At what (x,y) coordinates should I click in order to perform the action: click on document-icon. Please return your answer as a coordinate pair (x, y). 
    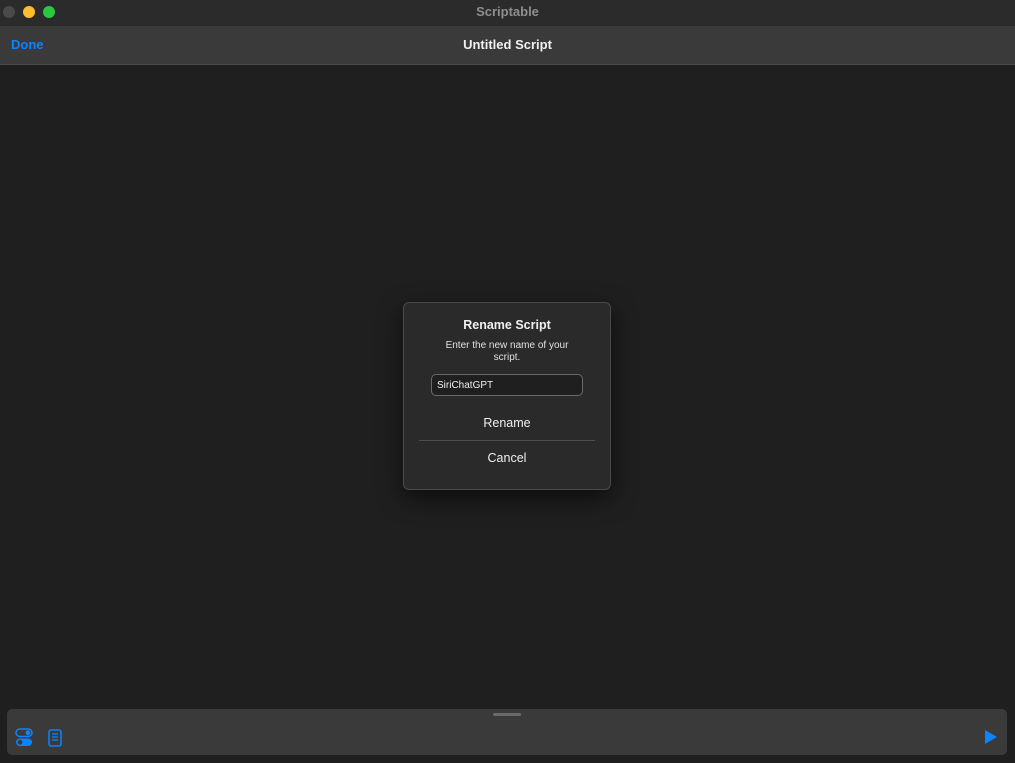
    Looking at the image, I should click on (55, 738).